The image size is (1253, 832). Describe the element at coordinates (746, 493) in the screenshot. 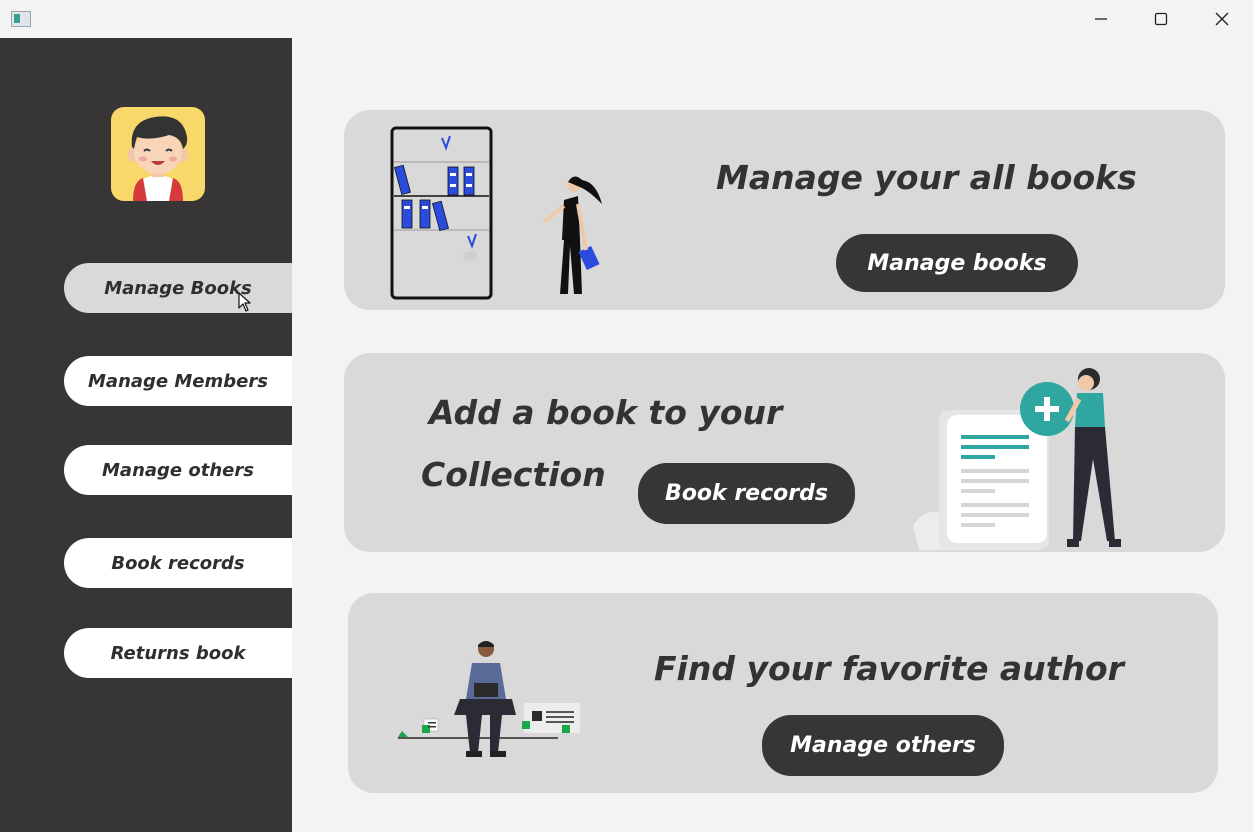

I see `book-records-button: Book records` at that location.